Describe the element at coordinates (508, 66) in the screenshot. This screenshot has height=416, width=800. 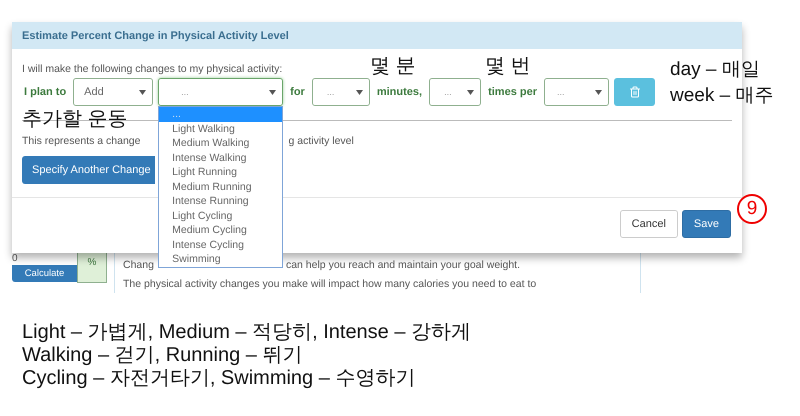
I see `annotation-text: 몇 번` at that location.